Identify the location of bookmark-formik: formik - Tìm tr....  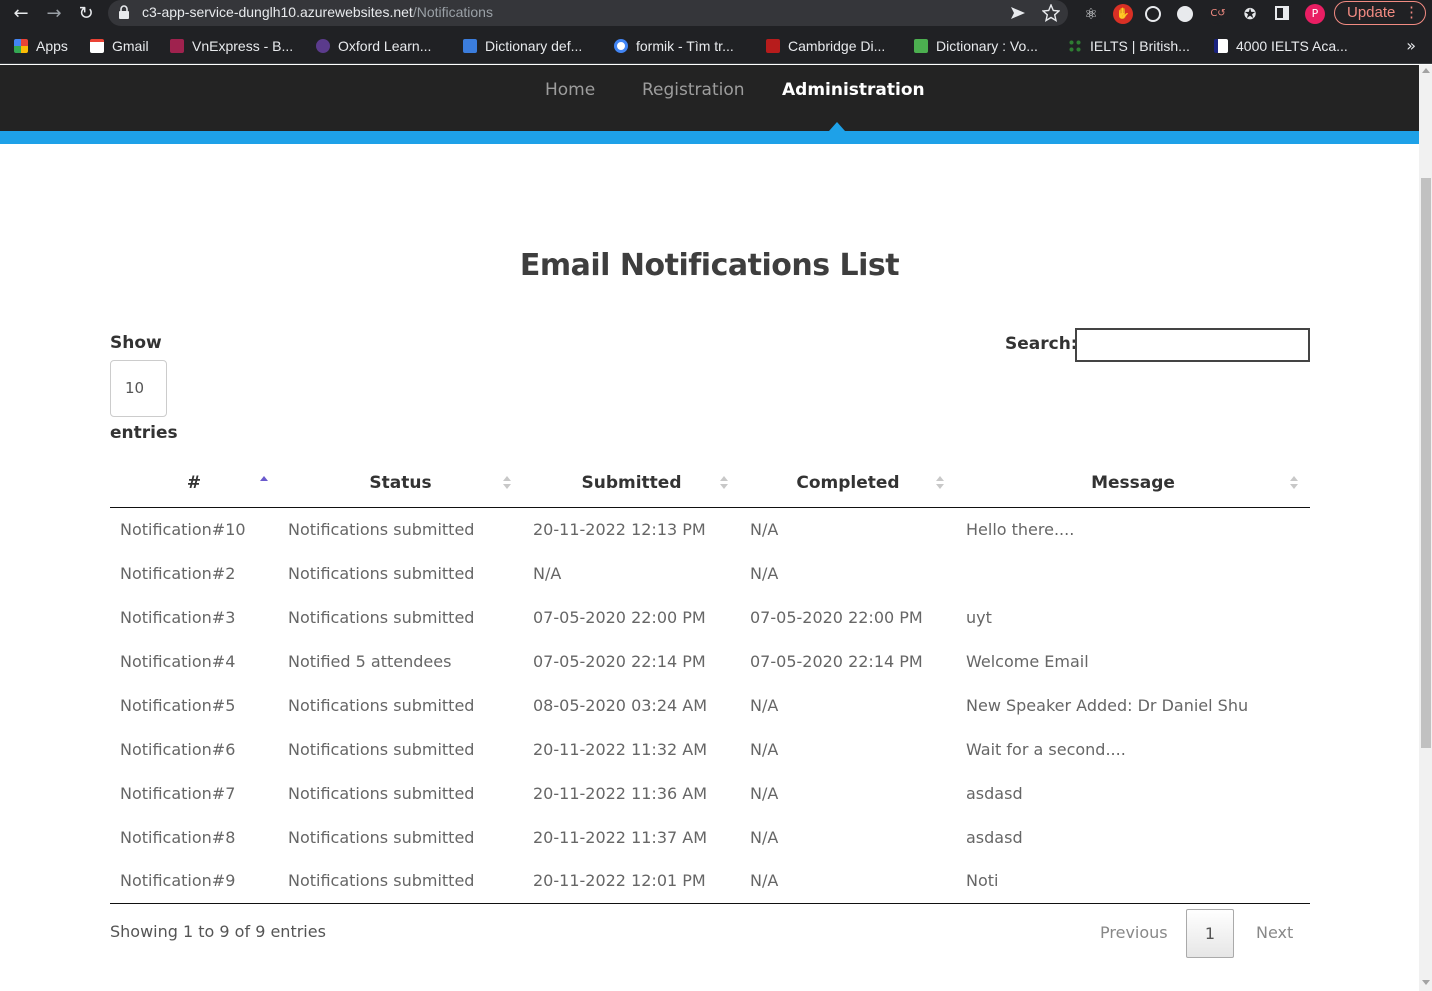
(674, 46).